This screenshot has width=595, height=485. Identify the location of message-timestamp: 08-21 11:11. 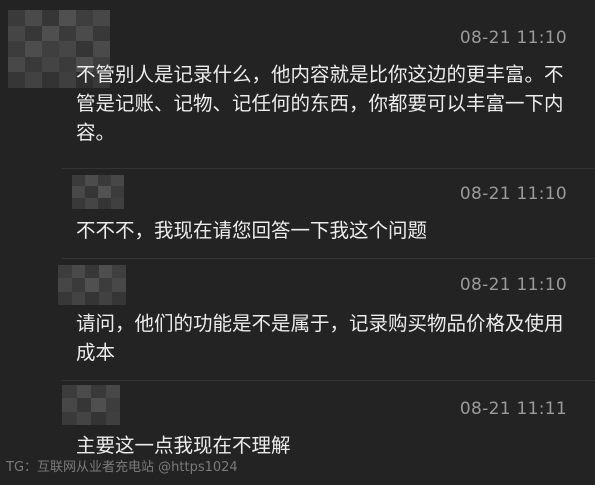
(513, 409).